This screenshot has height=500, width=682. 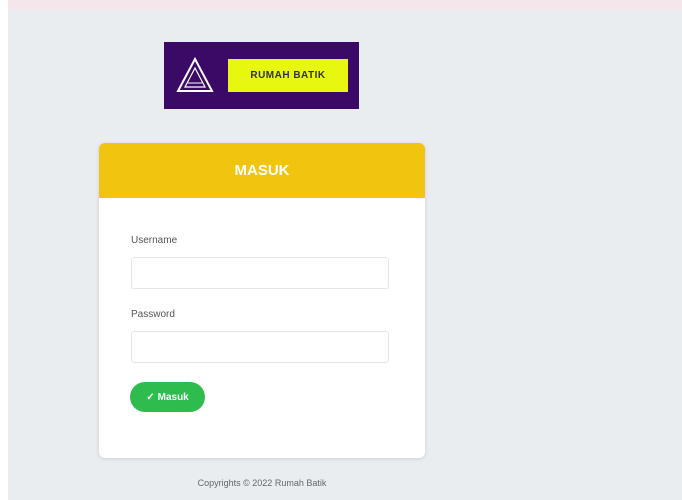 I want to click on brand-logo: RUMAH BATIK, so click(x=261, y=75).